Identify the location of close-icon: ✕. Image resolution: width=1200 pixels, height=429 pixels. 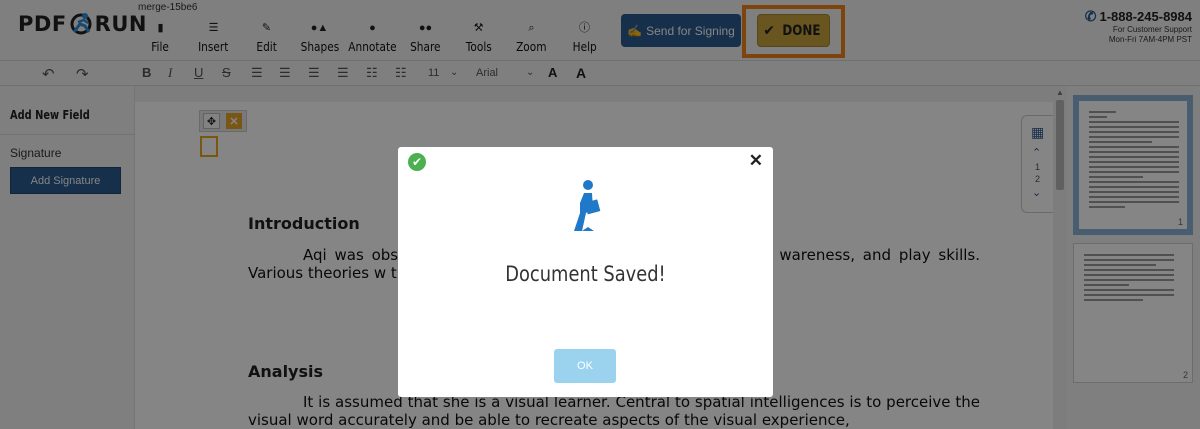
(756, 161).